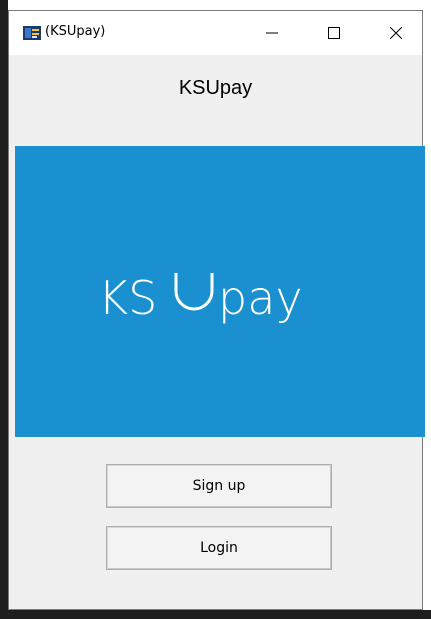 The height and width of the screenshot is (619, 431). What do you see at coordinates (219, 486) in the screenshot?
I see `signup-button: Sign up` at bounding box center [219, 486].